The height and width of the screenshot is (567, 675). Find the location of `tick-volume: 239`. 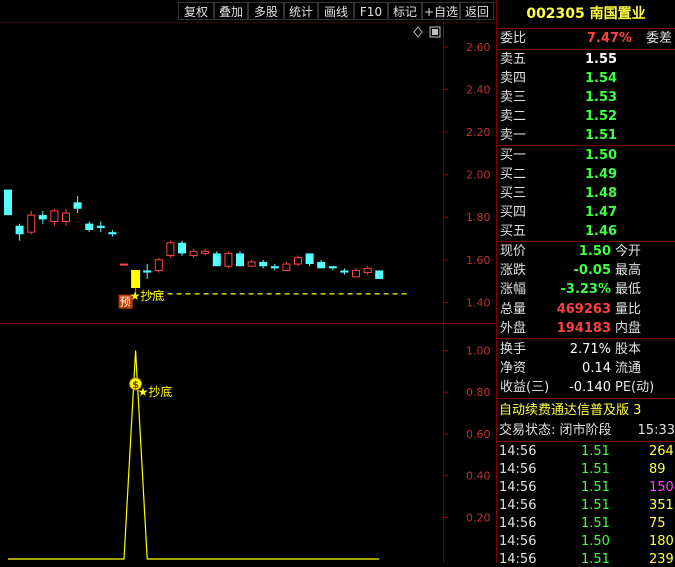

tick-volume: 239 is located at coordinates (661, 557).